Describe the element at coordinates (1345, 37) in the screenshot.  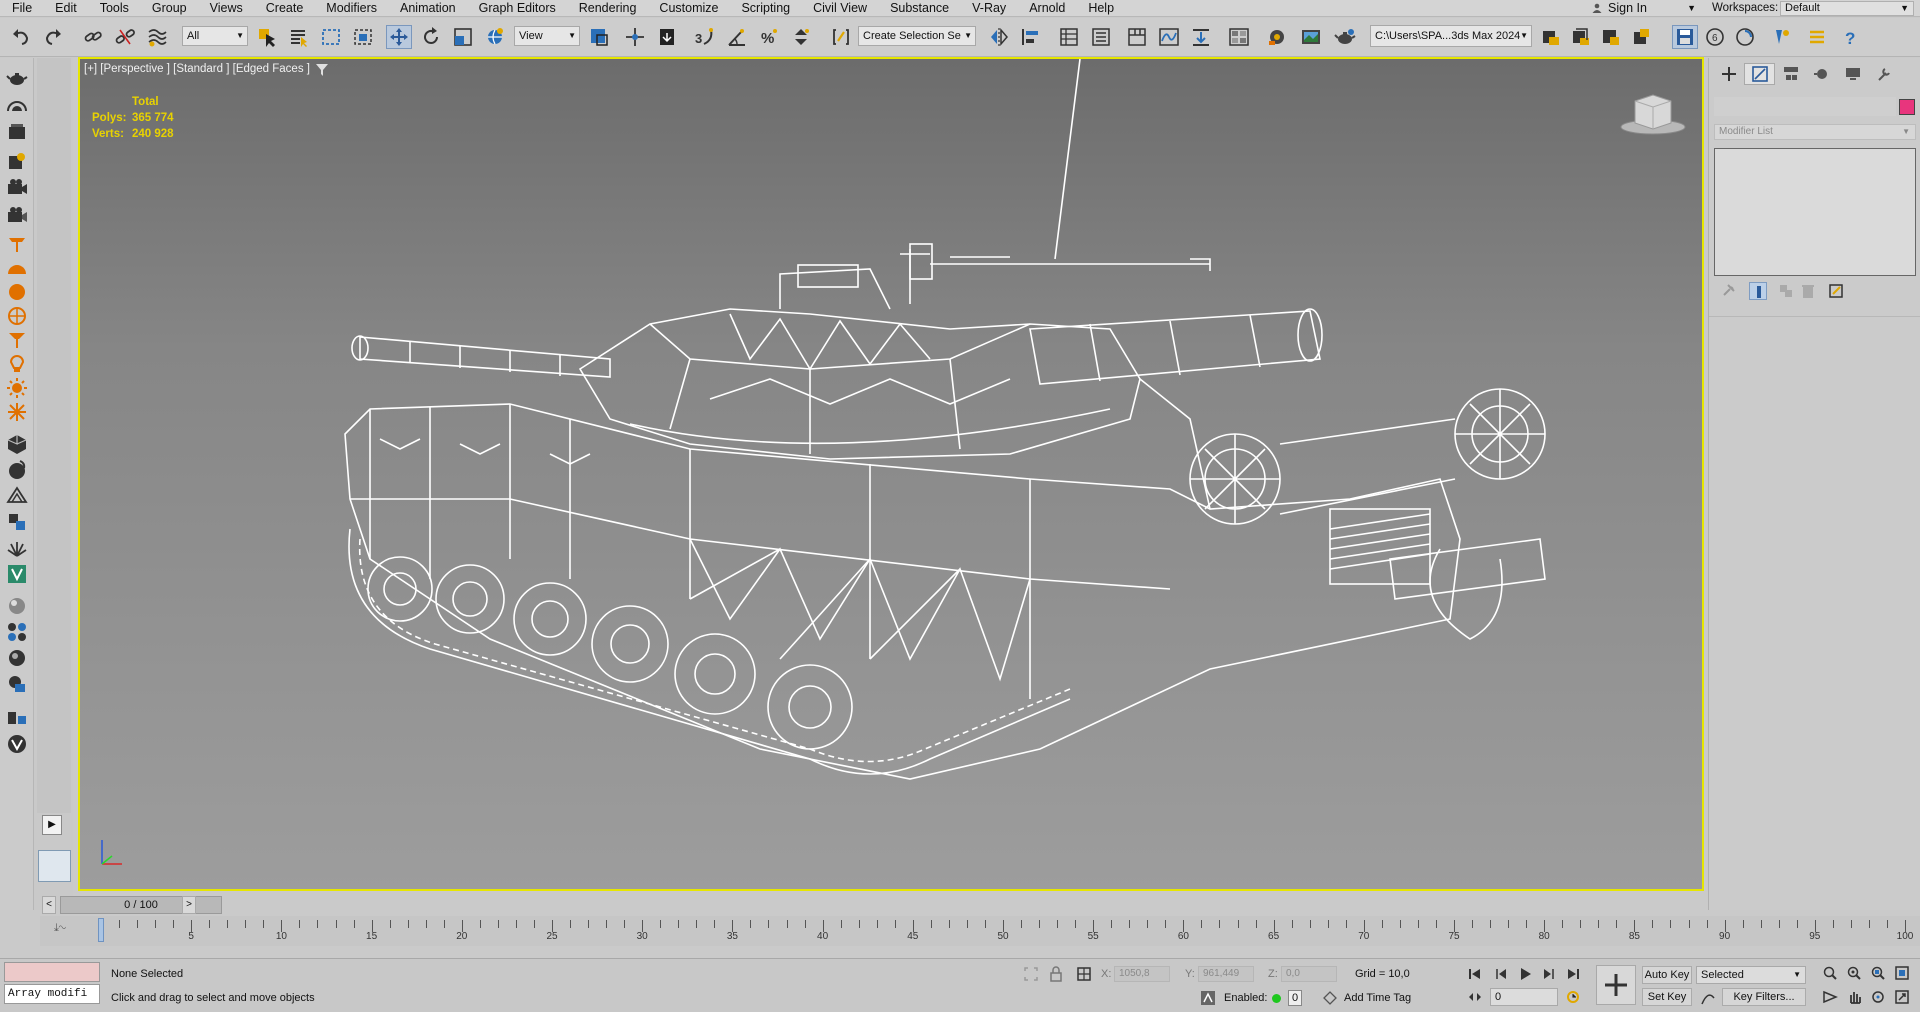
I see `render-production-button` at that location.